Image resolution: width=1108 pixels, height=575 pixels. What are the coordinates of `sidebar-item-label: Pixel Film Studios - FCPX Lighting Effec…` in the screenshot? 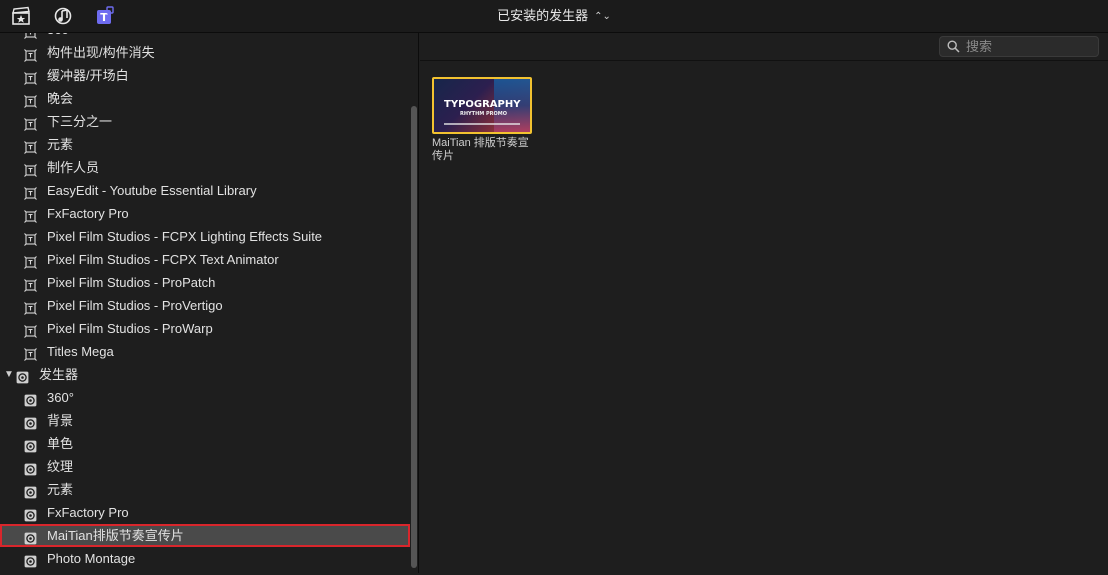 It's located at (185, 236).